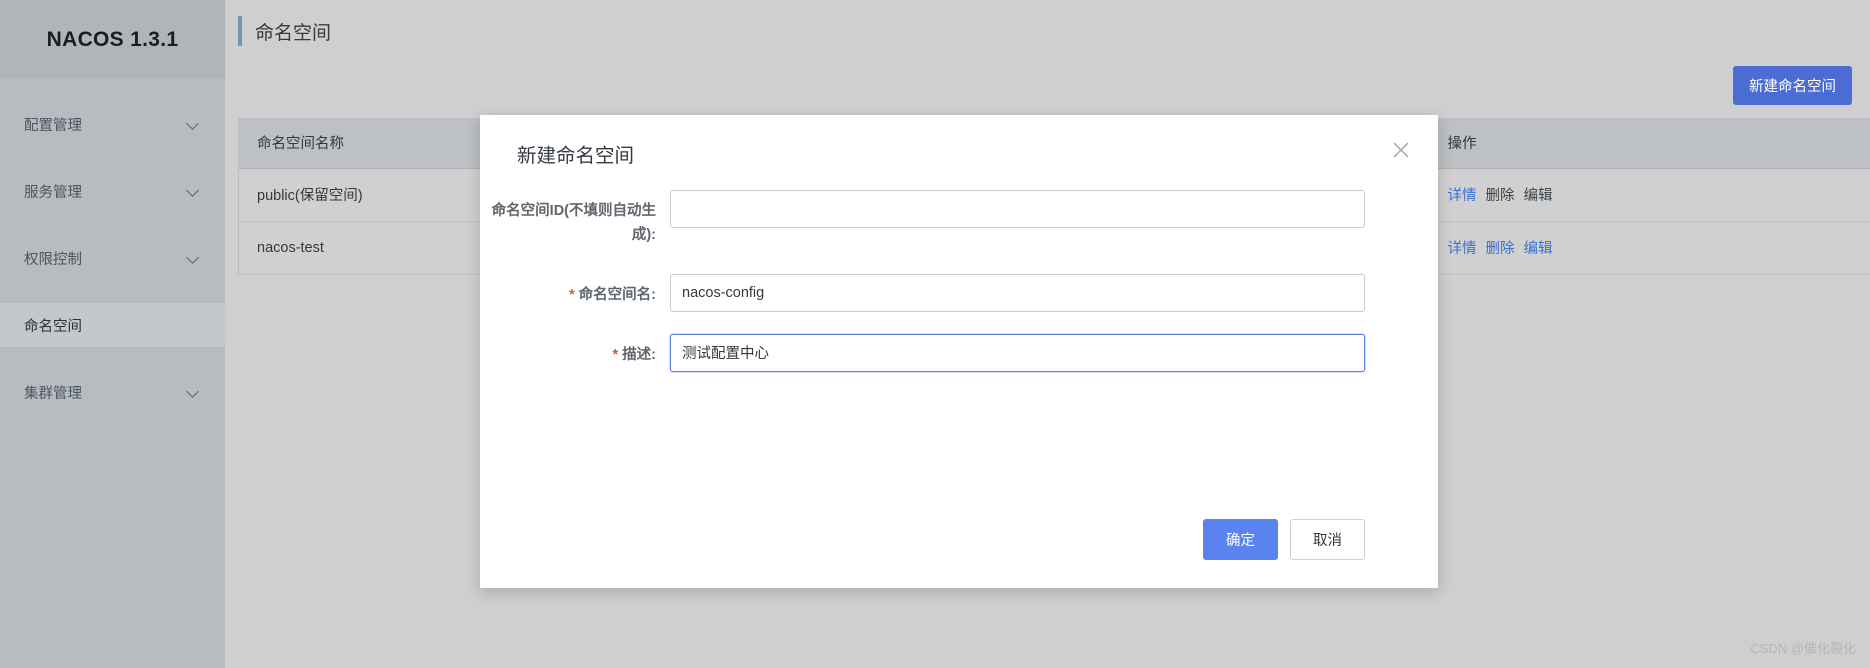  Describe the element at coordinates (53, 192) in the screenshot. I see `sidebar-item-label: 服务管理` at that location.